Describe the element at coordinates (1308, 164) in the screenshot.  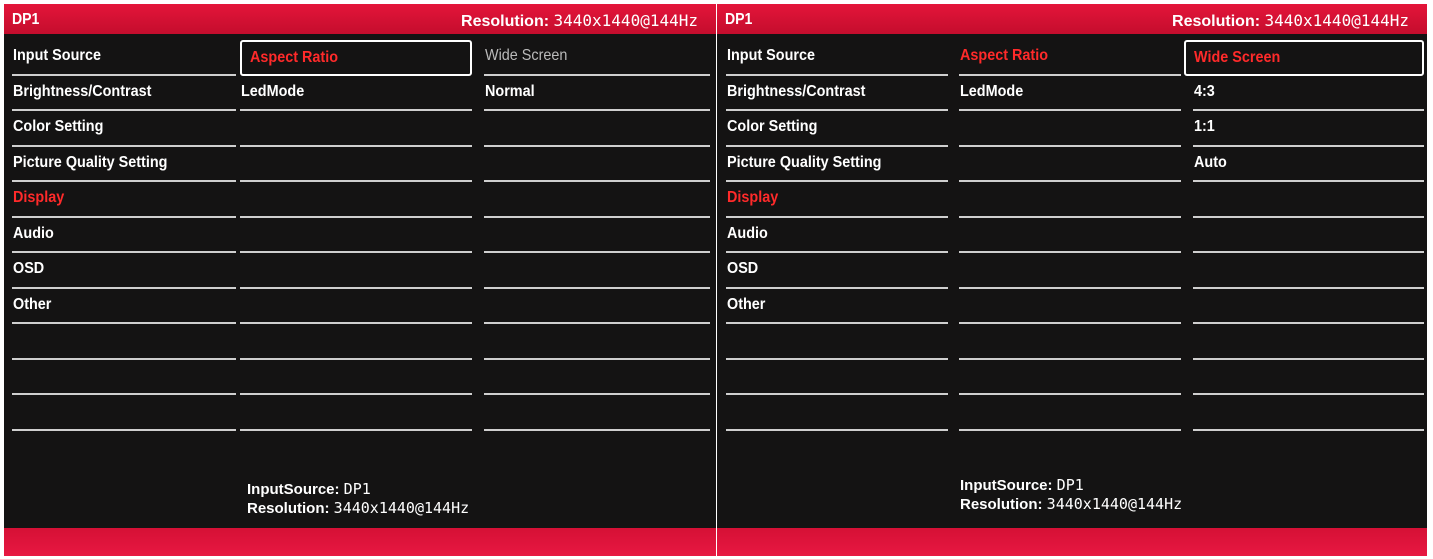
I see `value-item-auto: Auto` at that location.